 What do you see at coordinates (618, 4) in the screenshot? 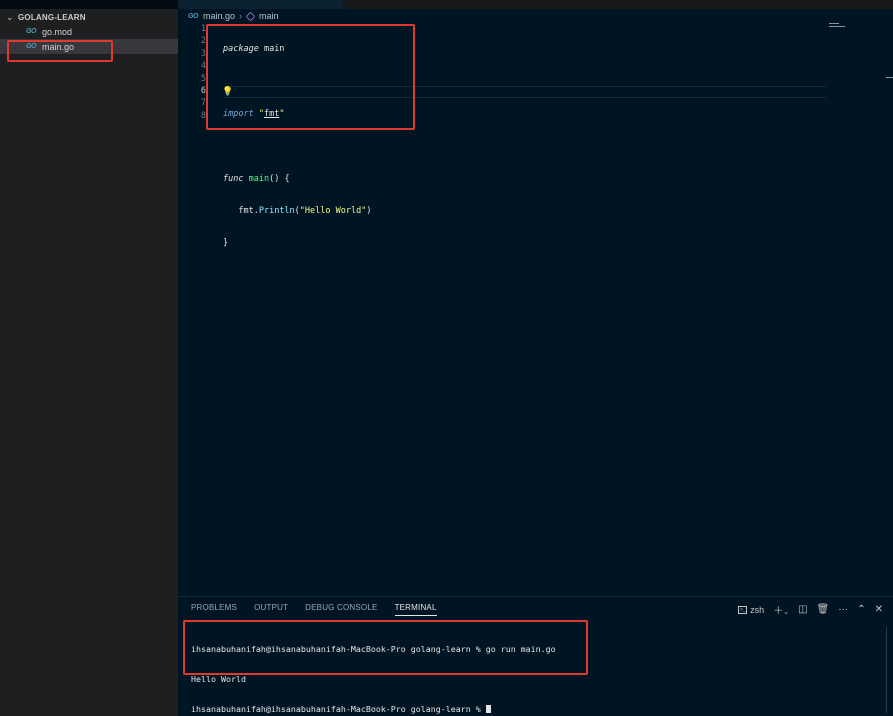
I see `tab-strip-empty` at bounding box center [618, 4].